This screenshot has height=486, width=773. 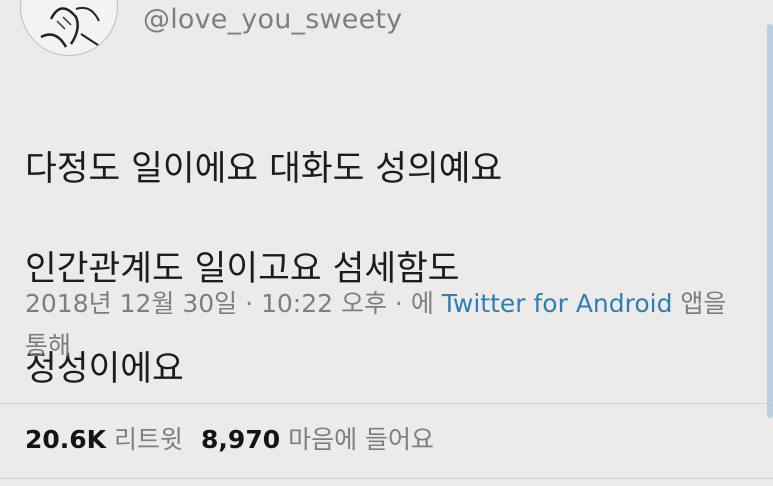 I want to click on tweet-timestamp: 2018년 12월 30일 · 10:22 오후 · 에, so click(x=233, y=303).